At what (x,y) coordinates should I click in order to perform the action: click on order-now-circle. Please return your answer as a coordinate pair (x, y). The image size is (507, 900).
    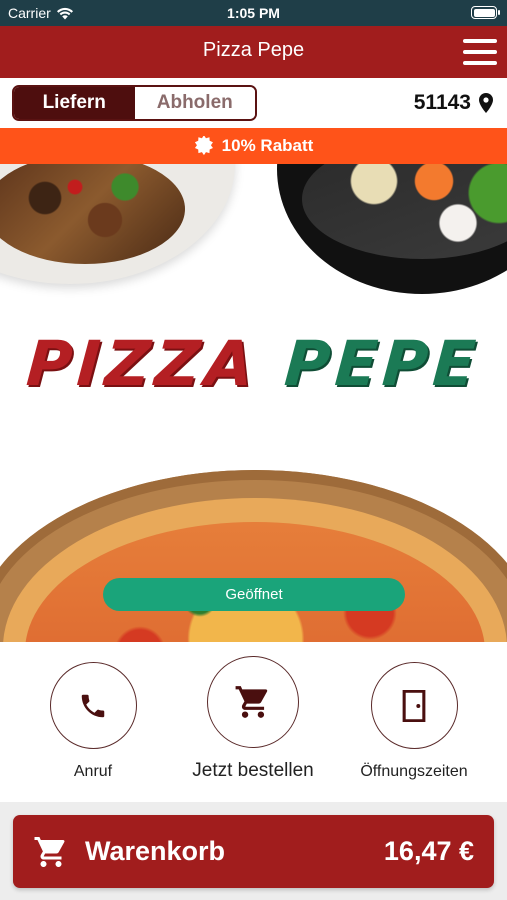
    Looking at the image, I should click on (253, 702).